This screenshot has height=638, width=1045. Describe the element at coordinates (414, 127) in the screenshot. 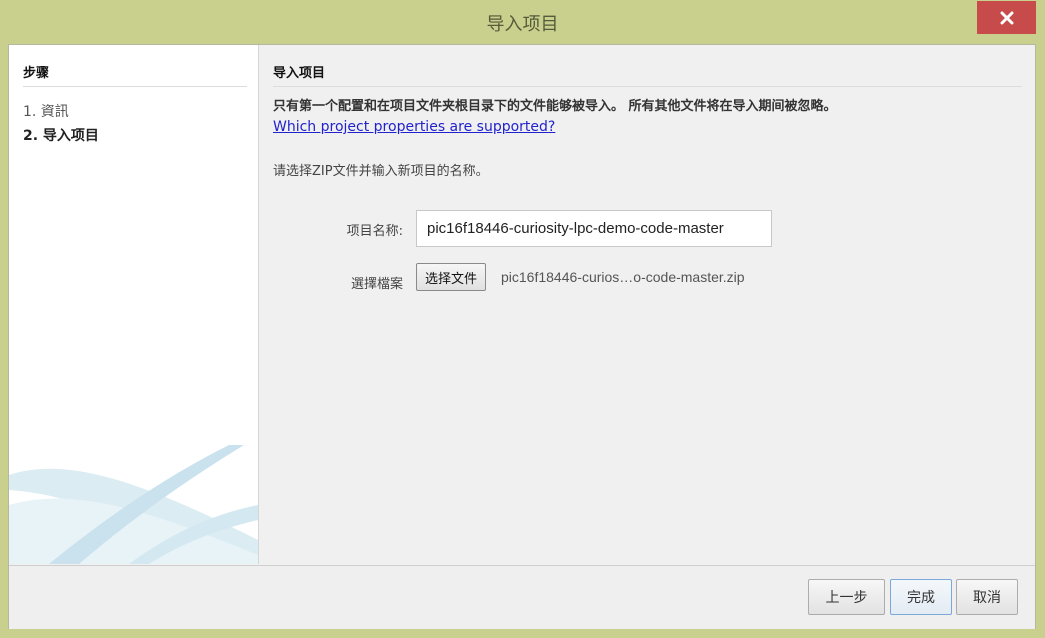

I see `supported-properties-link: Which project properties are supported?` at that location.